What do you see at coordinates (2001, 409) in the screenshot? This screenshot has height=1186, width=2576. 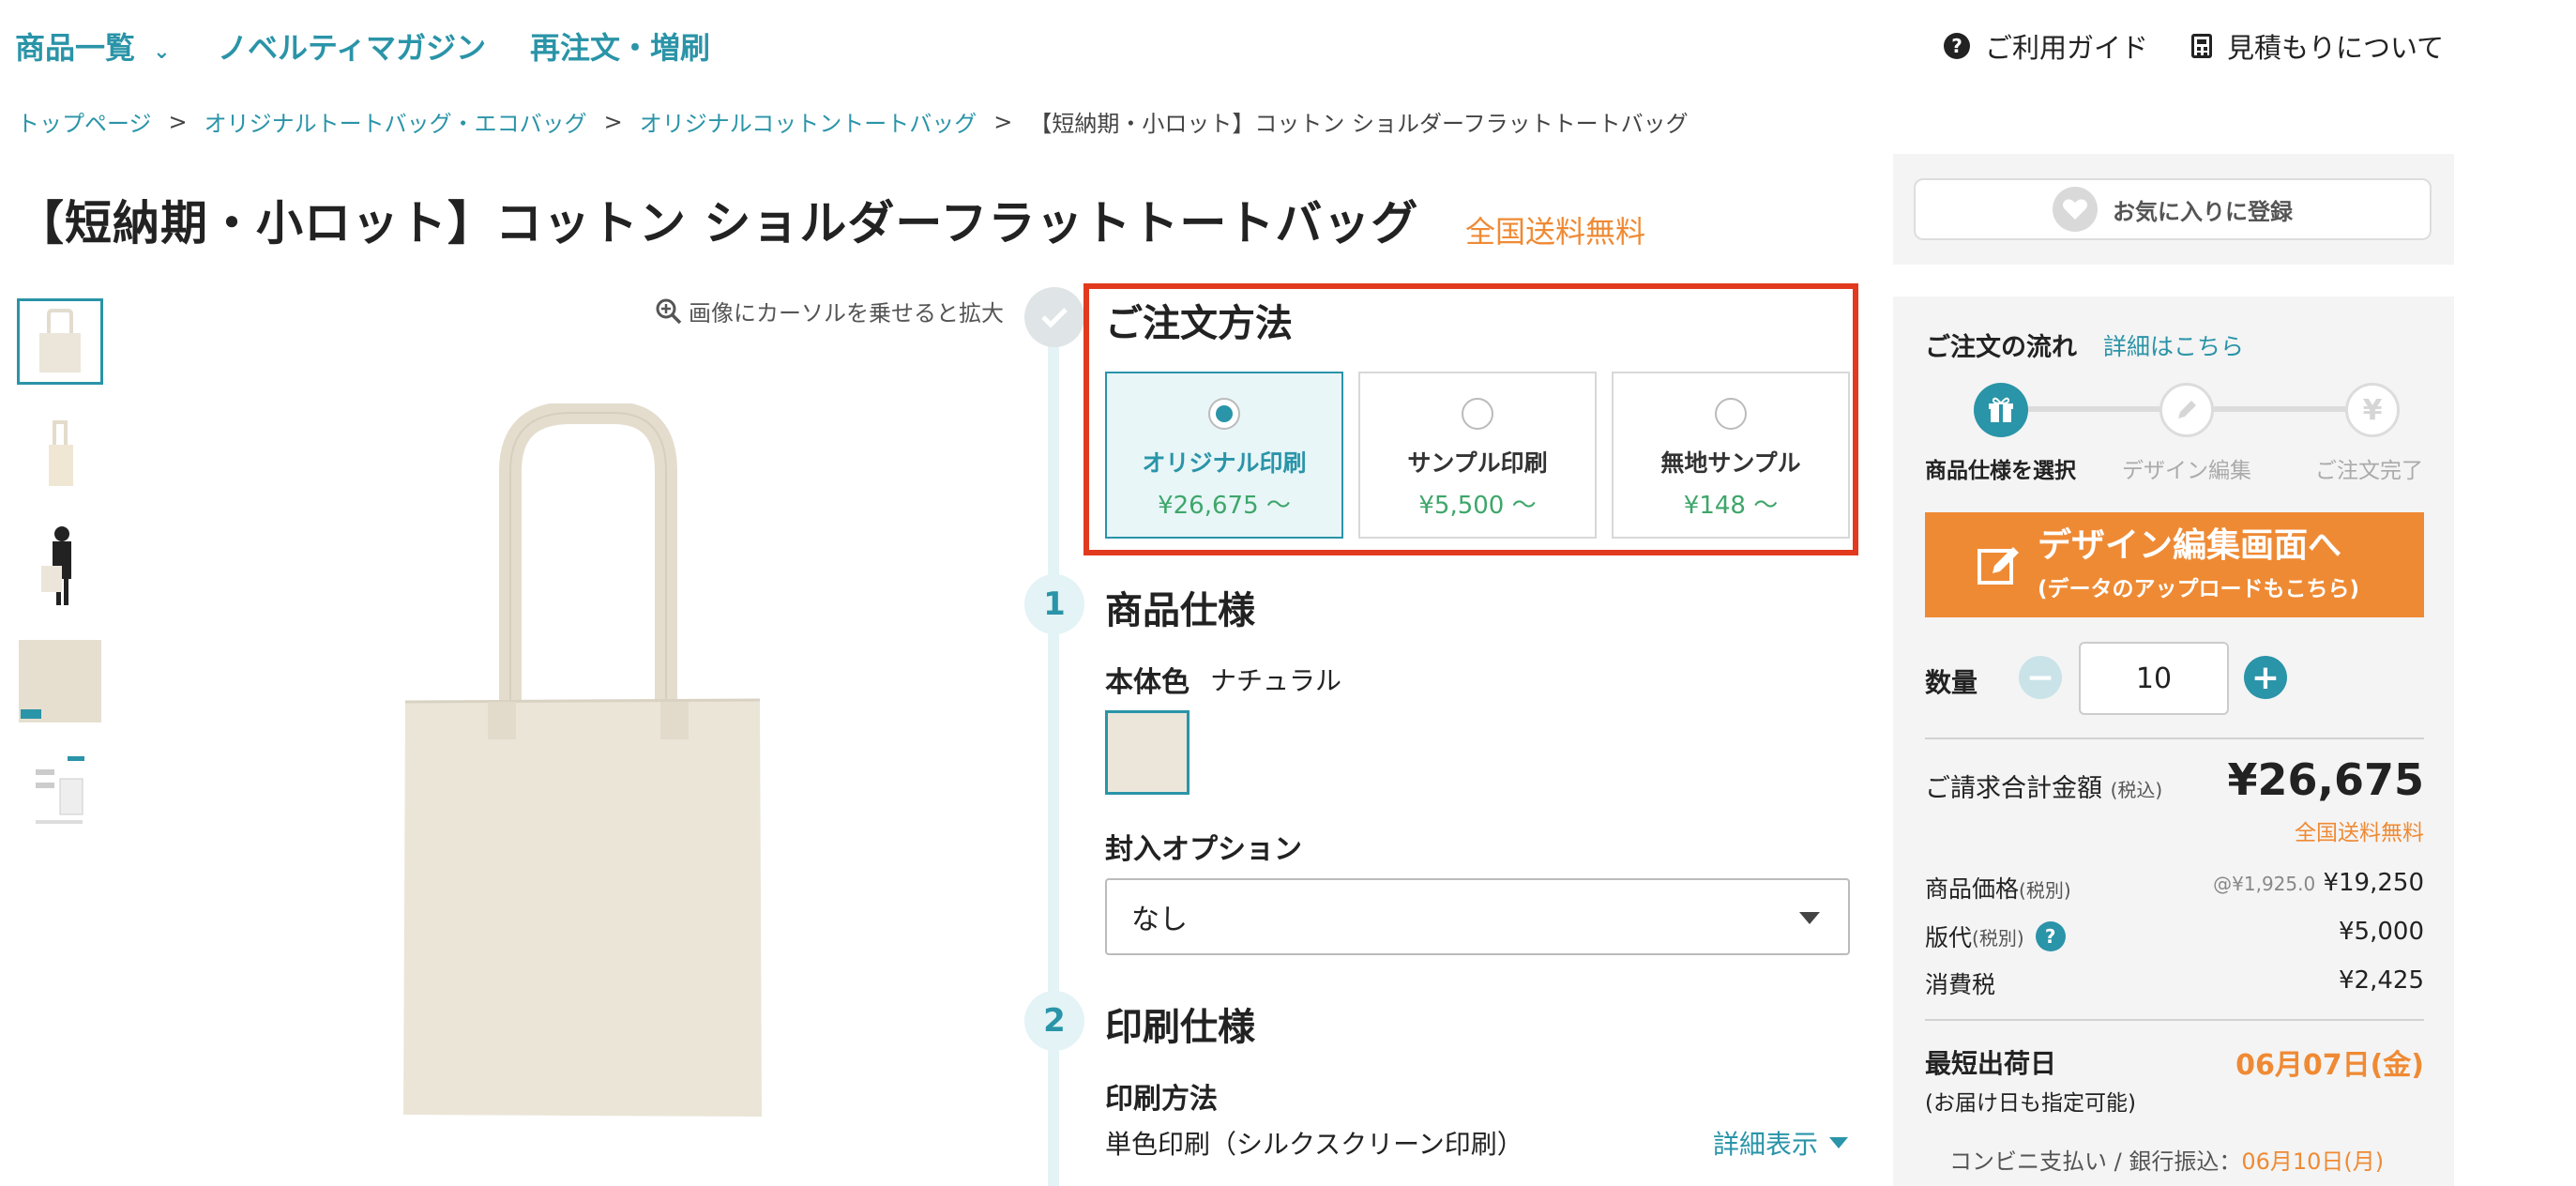 I see `gift-icon` at bounding box center [2001, 409].